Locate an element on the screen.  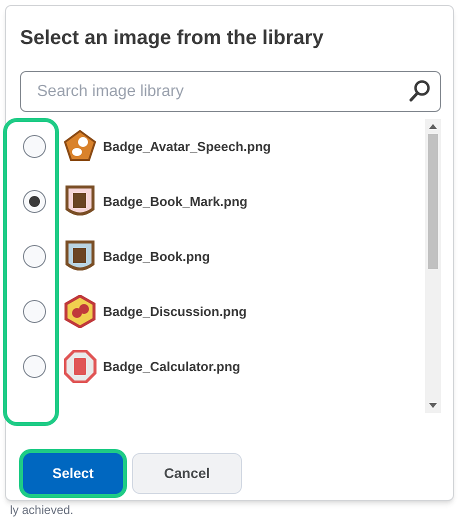
background-text: ly achieved. is located at coordinates (42, 510).